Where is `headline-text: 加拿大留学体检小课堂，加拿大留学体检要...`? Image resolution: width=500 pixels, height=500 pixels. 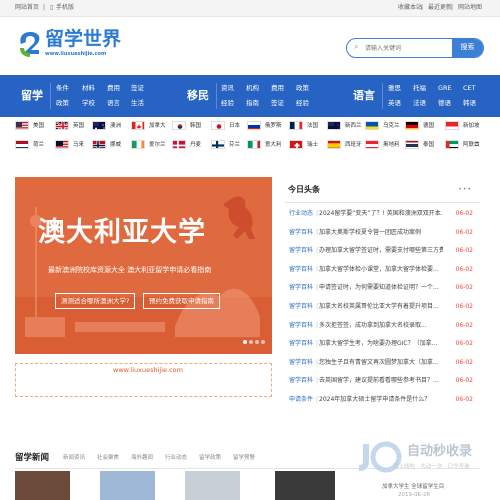 headline-text: 加拿大留学体检小课堂，加拿大留学体检要... is located at coordinates (381, 270).